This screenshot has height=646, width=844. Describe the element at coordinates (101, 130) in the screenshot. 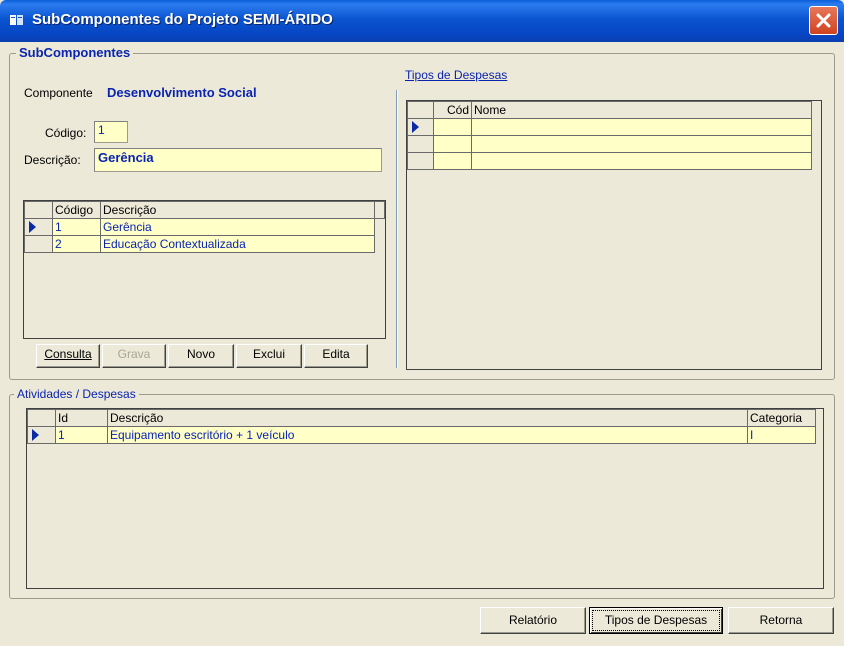

I see `codigo-field-value: 1` at that location.